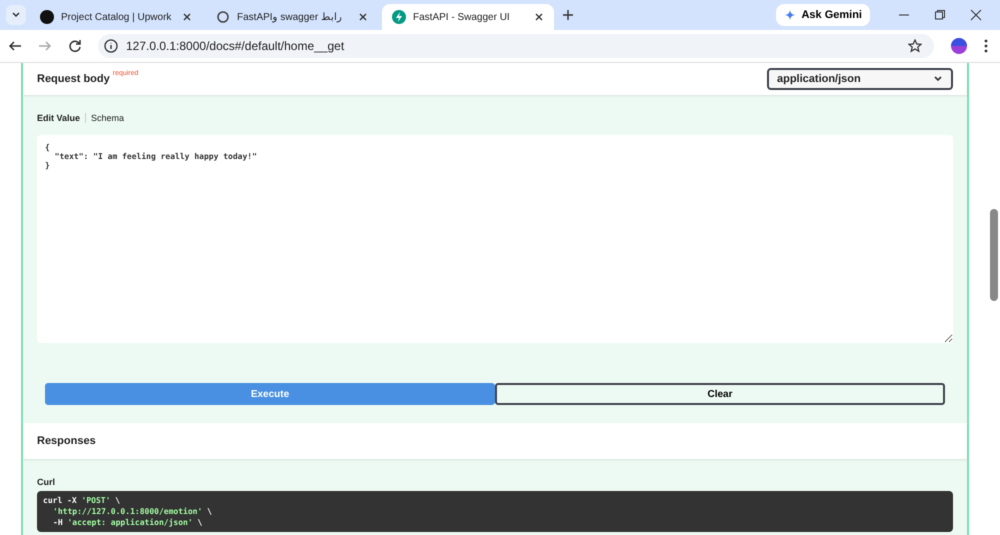  I want to click on content-type-select: application/json, so click(860, 79).